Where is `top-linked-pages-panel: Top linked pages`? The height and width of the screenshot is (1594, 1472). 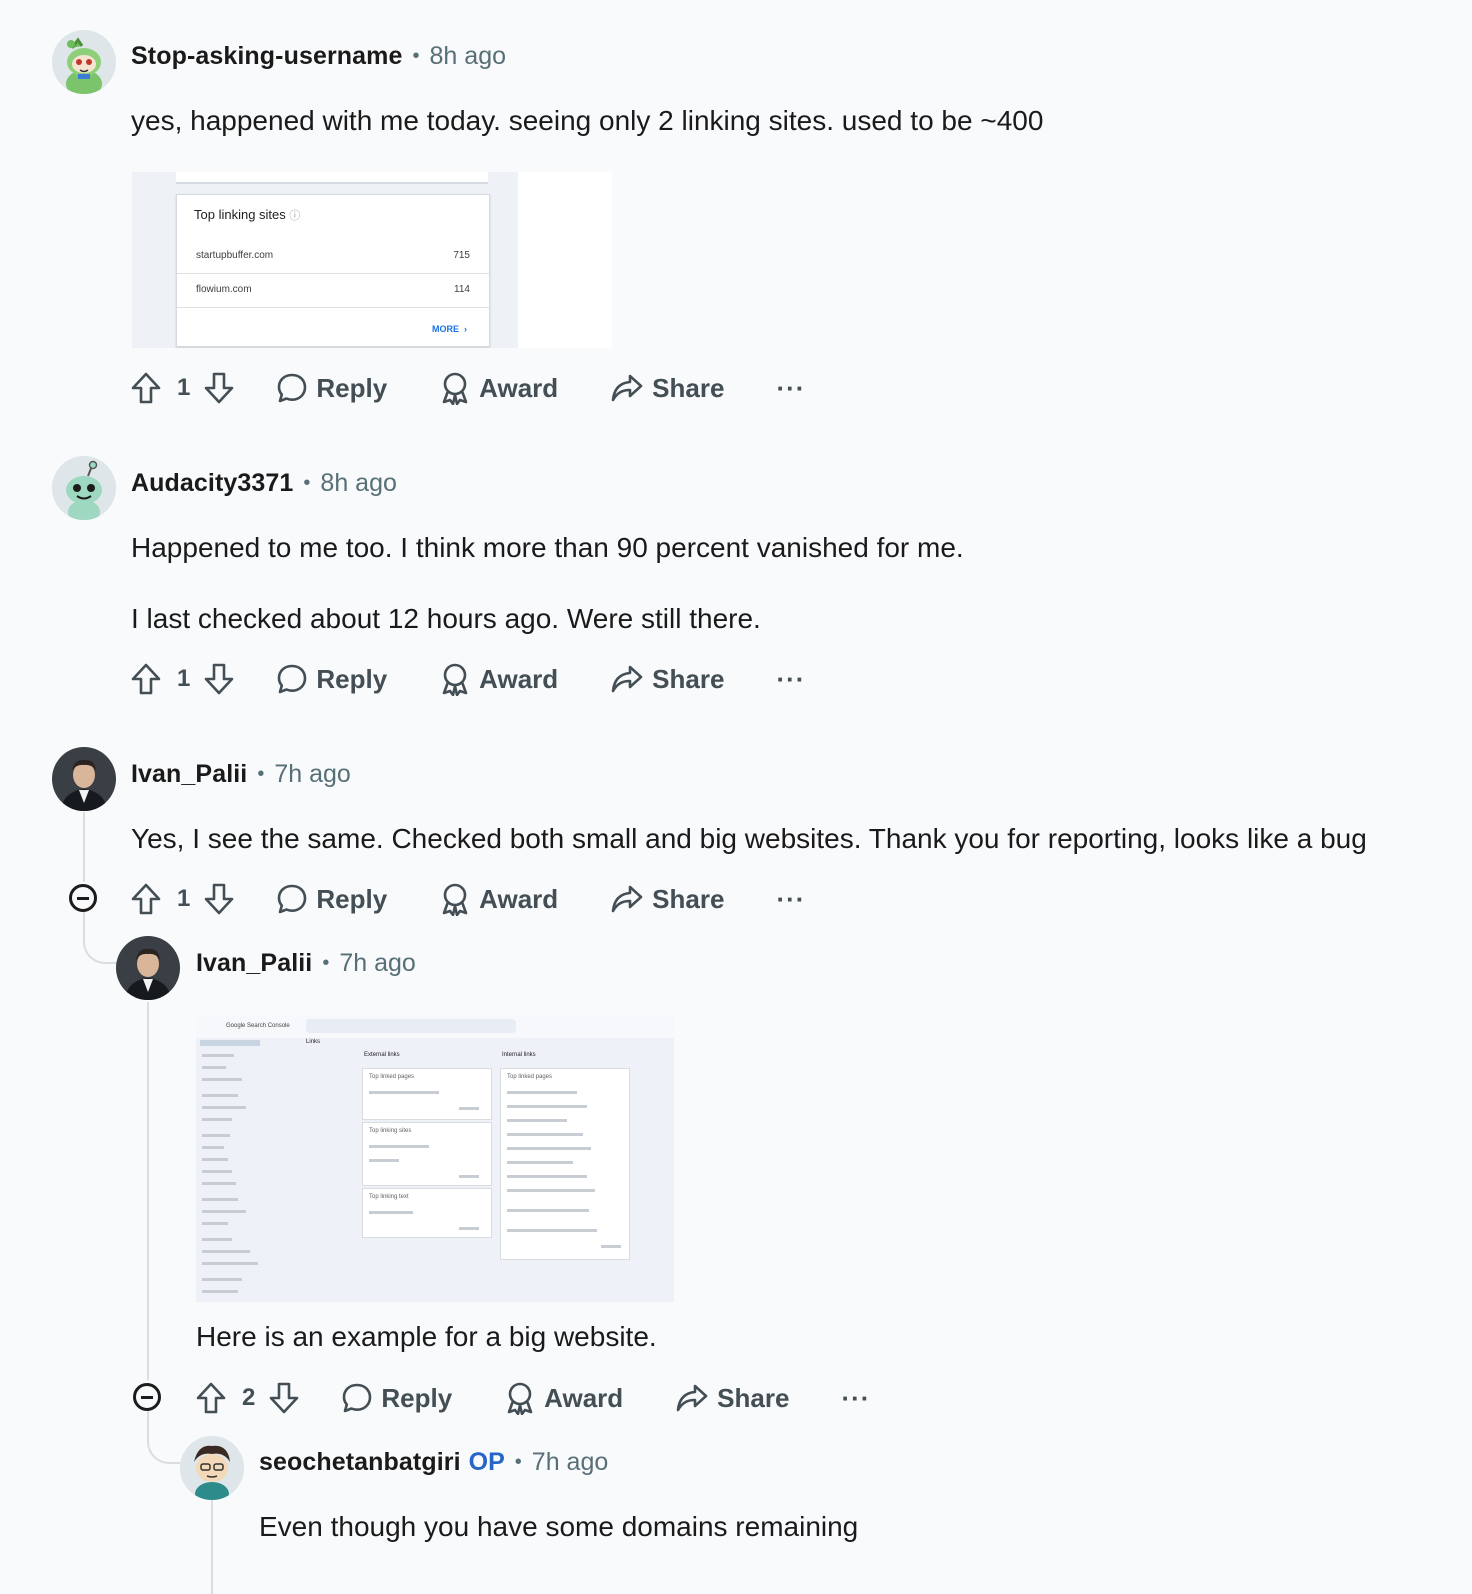 top-linked-pages-panel: Top linked pages is located at coordinates (427, 1094).